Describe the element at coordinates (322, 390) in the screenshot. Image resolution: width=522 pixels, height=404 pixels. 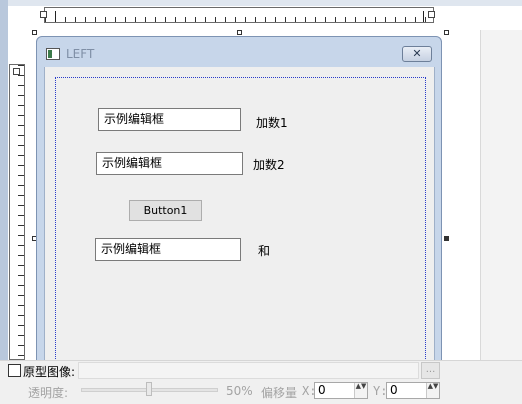
I see `offset-x-value: 0` at that location.